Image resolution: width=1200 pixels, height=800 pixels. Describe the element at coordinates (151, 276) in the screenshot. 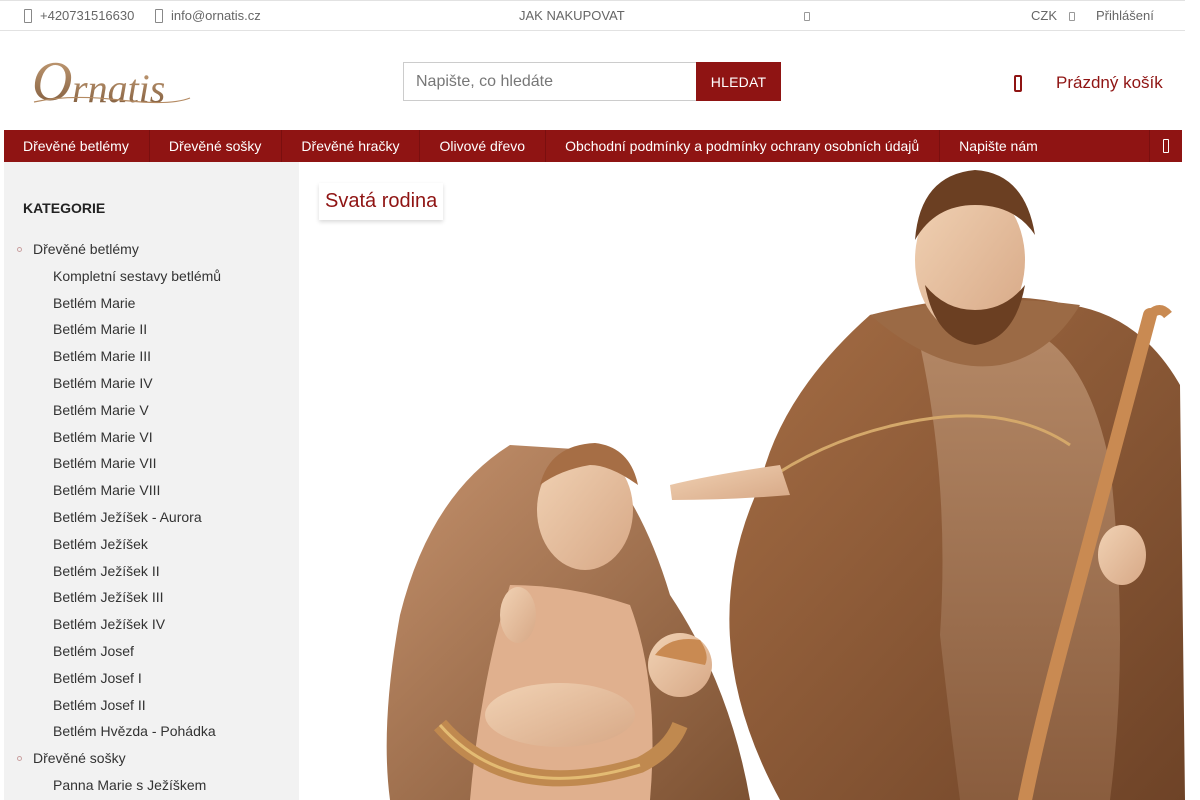

I see `subcategory-item: Kompletní sestavy betlémů` at that location.